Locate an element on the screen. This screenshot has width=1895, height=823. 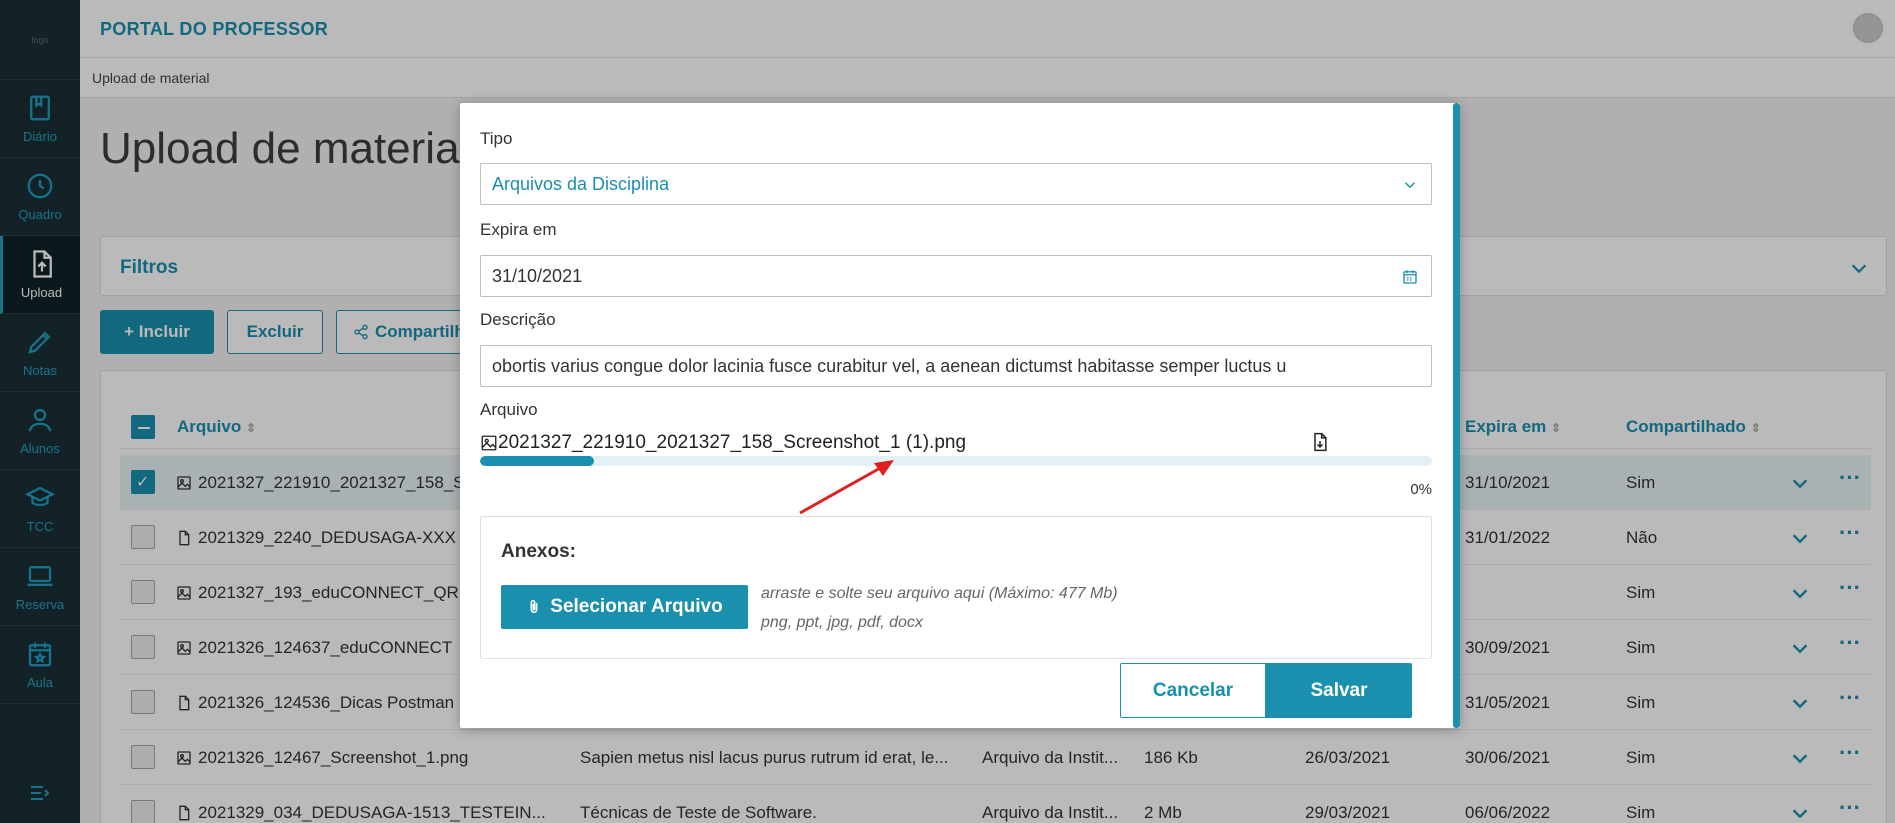
download-file-icon is located at coordinates (1320, 445).